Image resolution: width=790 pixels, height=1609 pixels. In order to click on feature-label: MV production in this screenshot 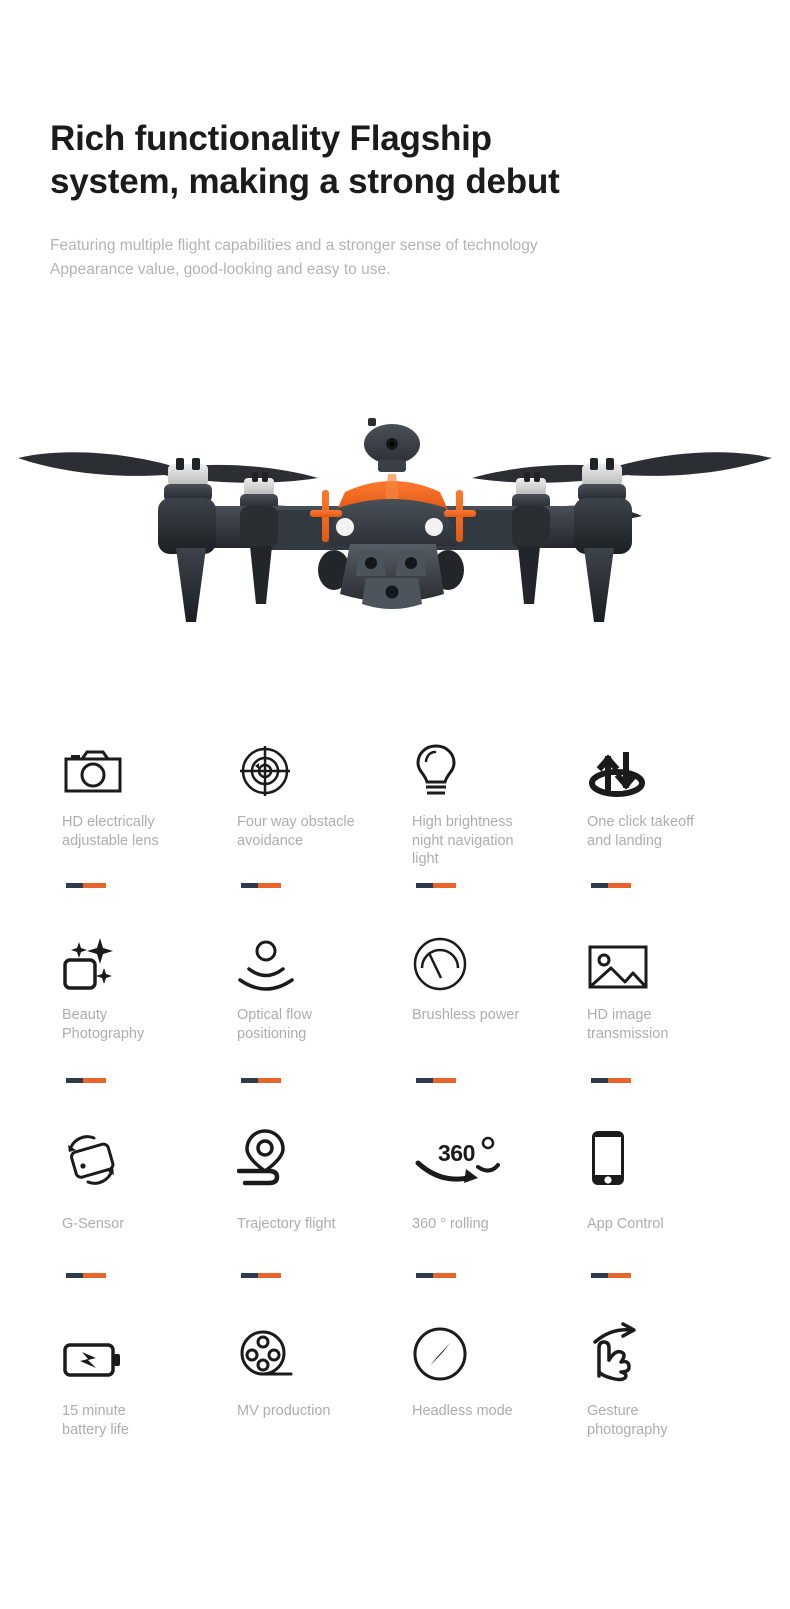, I will do `click(284, 1411)`.